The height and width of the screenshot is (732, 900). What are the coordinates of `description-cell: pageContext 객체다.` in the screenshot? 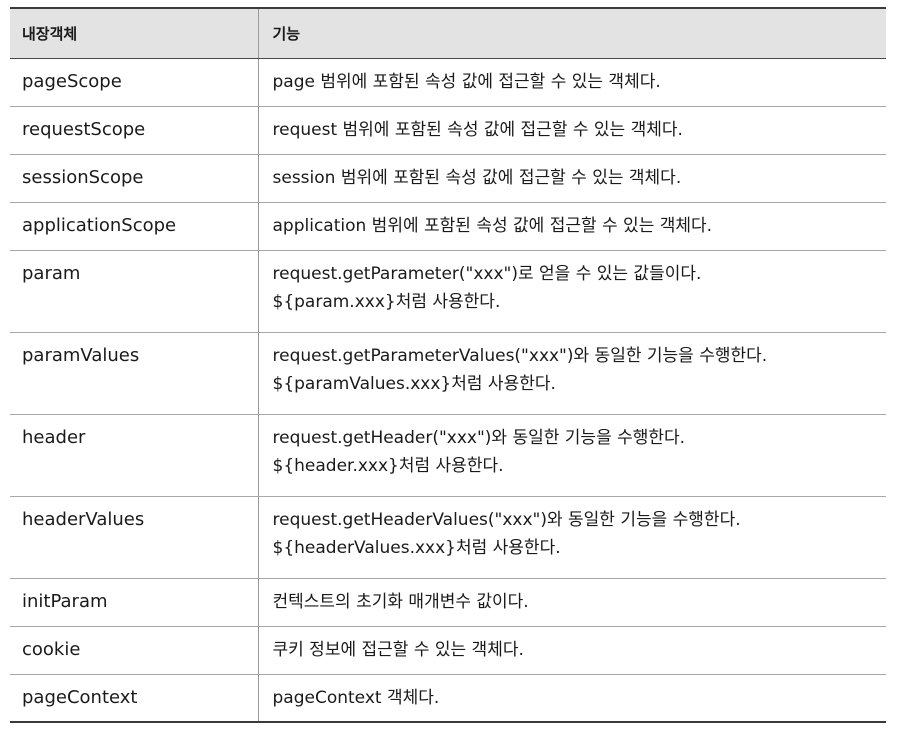 It's located at (571, 698).